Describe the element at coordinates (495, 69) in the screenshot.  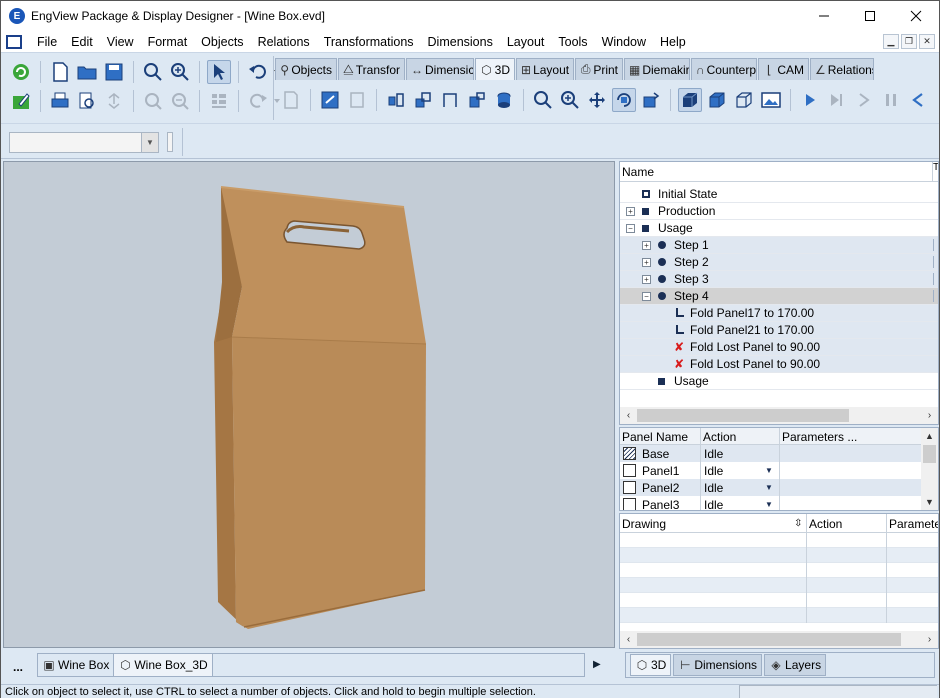
I see `tab-3d: ⬡ 3D` at that location.